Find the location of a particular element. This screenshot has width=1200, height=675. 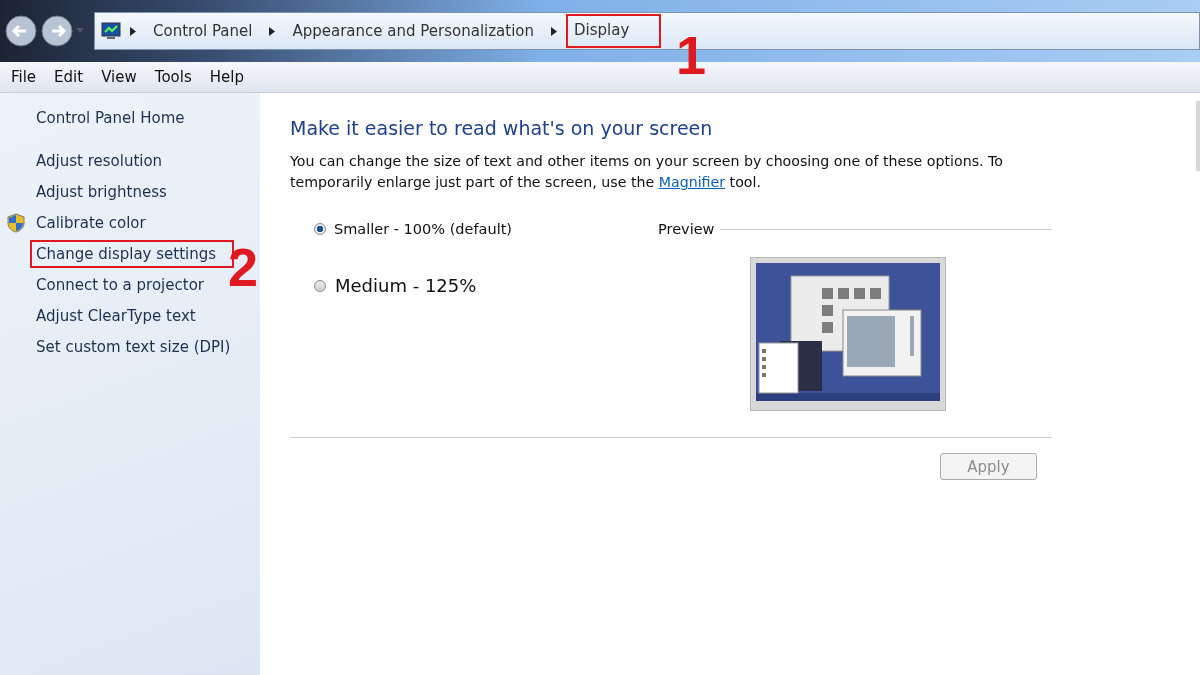

sidebar-link: Control Panel Home is located at coordinates (148, 118).